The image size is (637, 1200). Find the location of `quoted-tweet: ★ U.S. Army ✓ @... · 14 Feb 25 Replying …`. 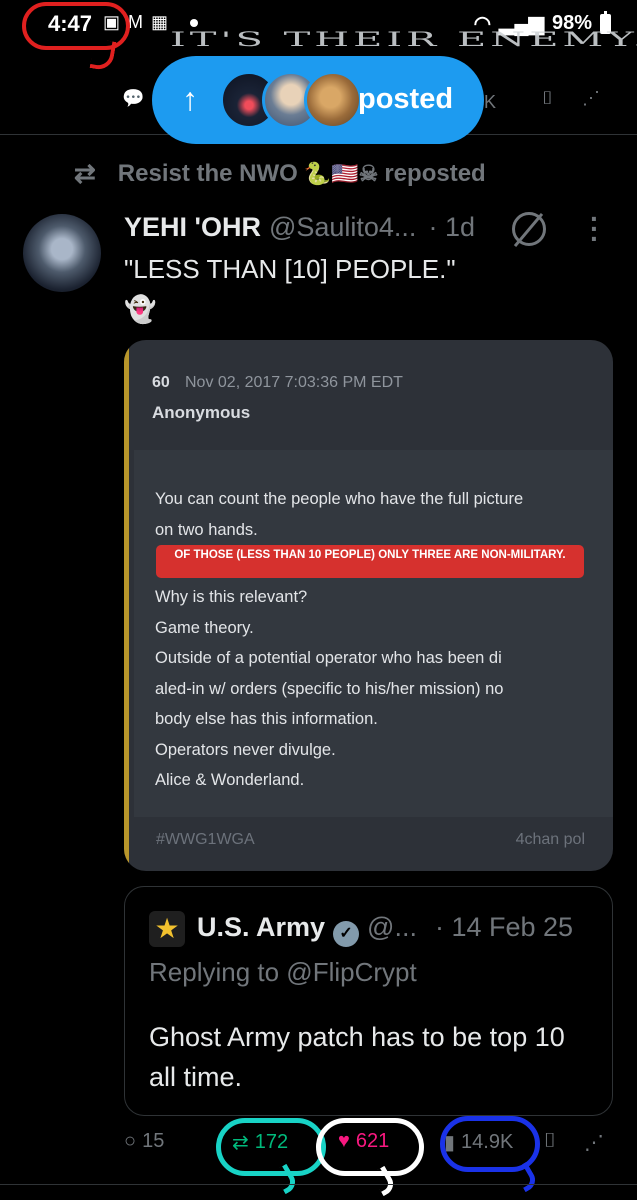

quoted-tweet: ★ U.S. Army ✓ @... · 14 Feb 25 Replying … is located at coordinates (368, 1001).